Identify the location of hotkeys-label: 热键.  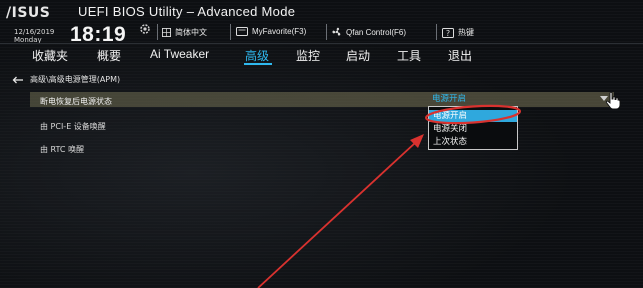
(466, 32).